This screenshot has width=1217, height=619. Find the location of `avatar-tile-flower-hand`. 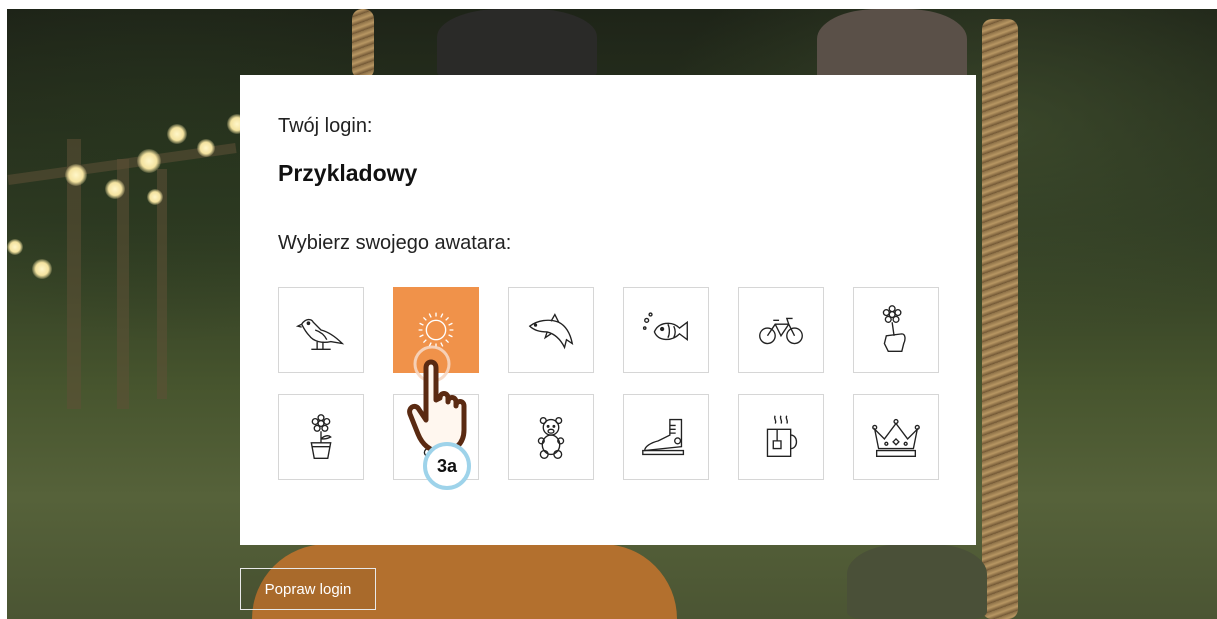

avatar-tile-flower-hand is located at coordinates (896, 330).